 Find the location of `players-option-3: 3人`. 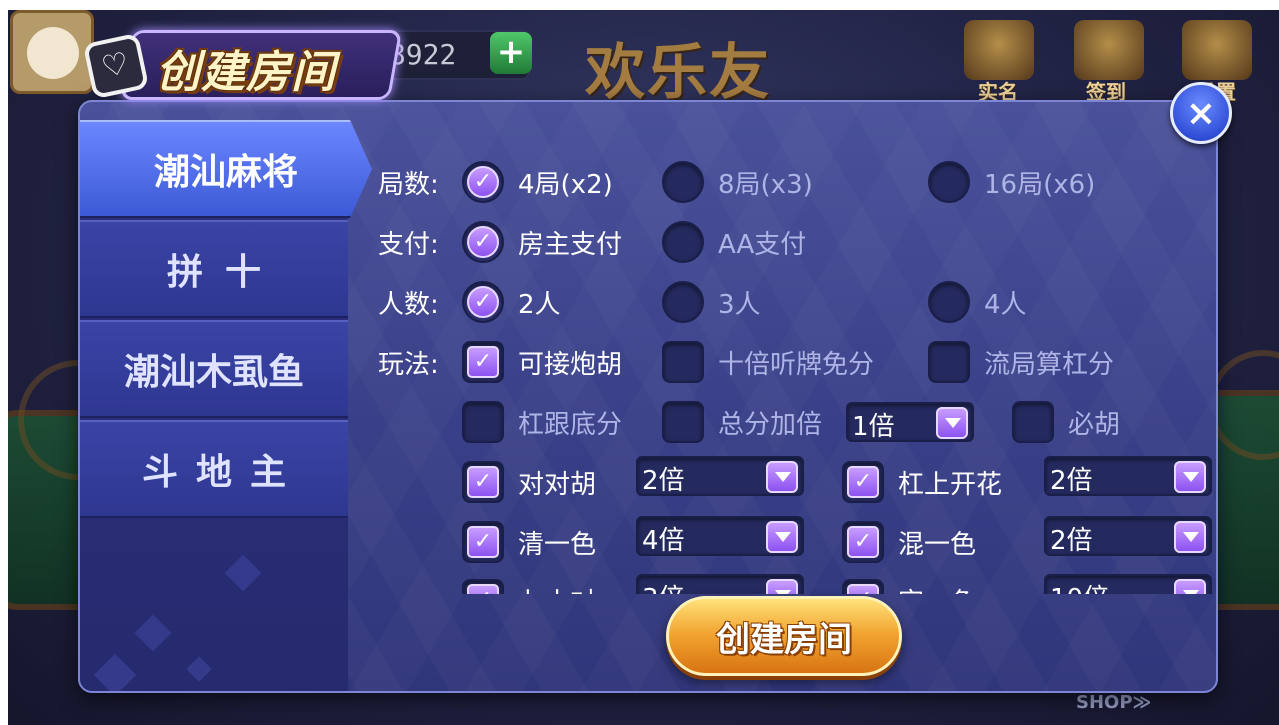

players-option-3: 3人 is located at coordinates (711, 302).